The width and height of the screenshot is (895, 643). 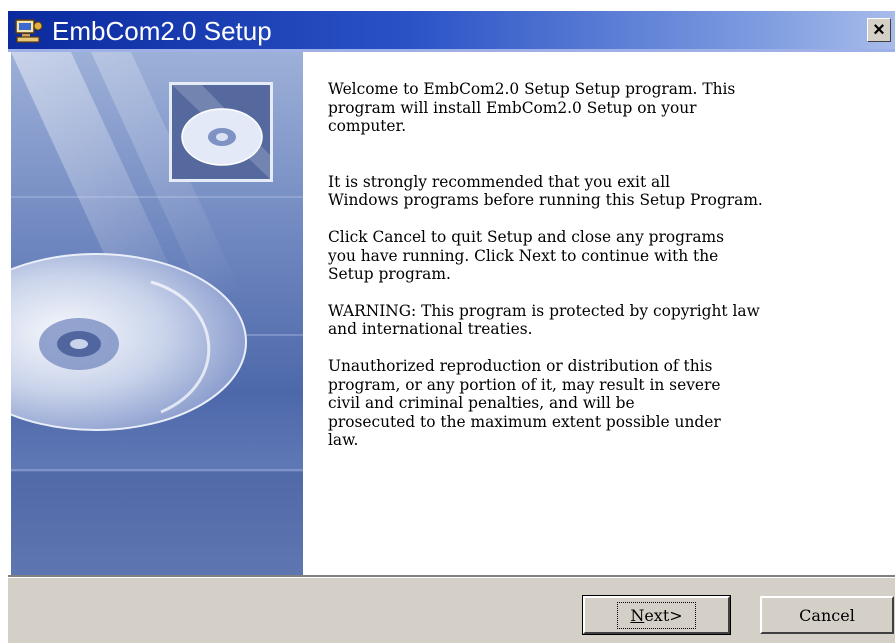 I want to click on button-bar: Next> Cancel, so click(x=451, y=610).